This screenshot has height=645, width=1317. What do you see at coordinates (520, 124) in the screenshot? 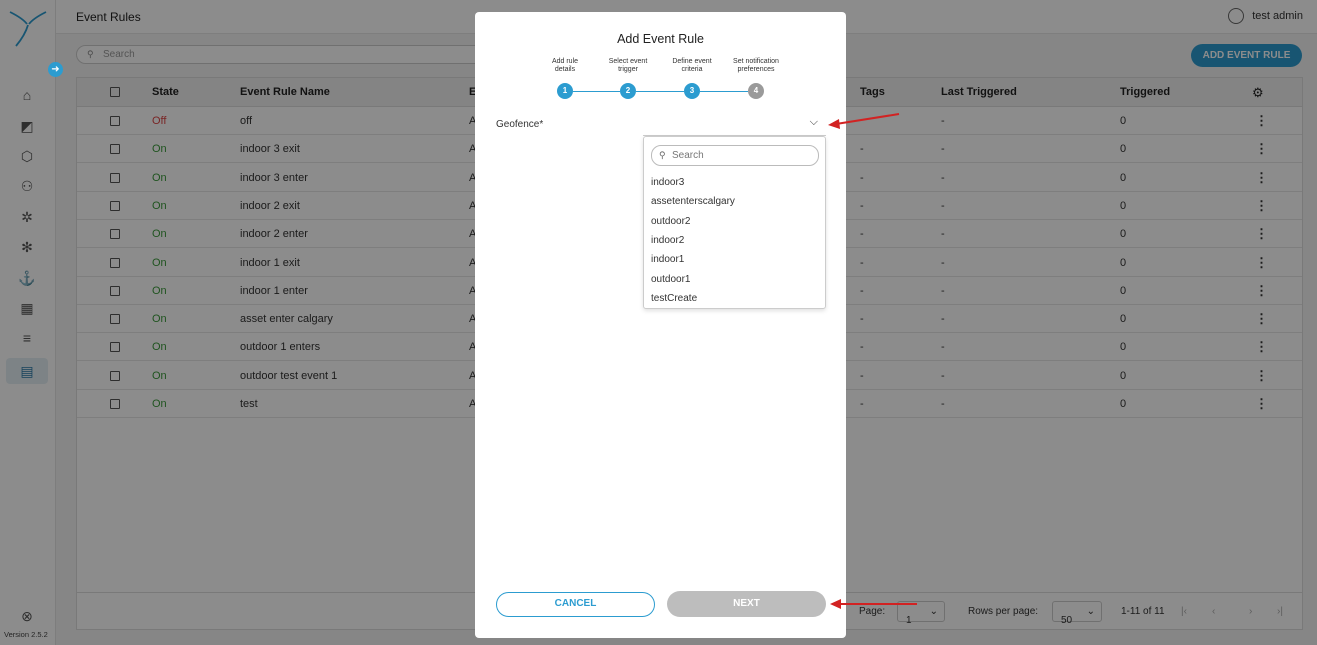
I see `geofence-label: Geofence*` at bounding box center [520, 124].